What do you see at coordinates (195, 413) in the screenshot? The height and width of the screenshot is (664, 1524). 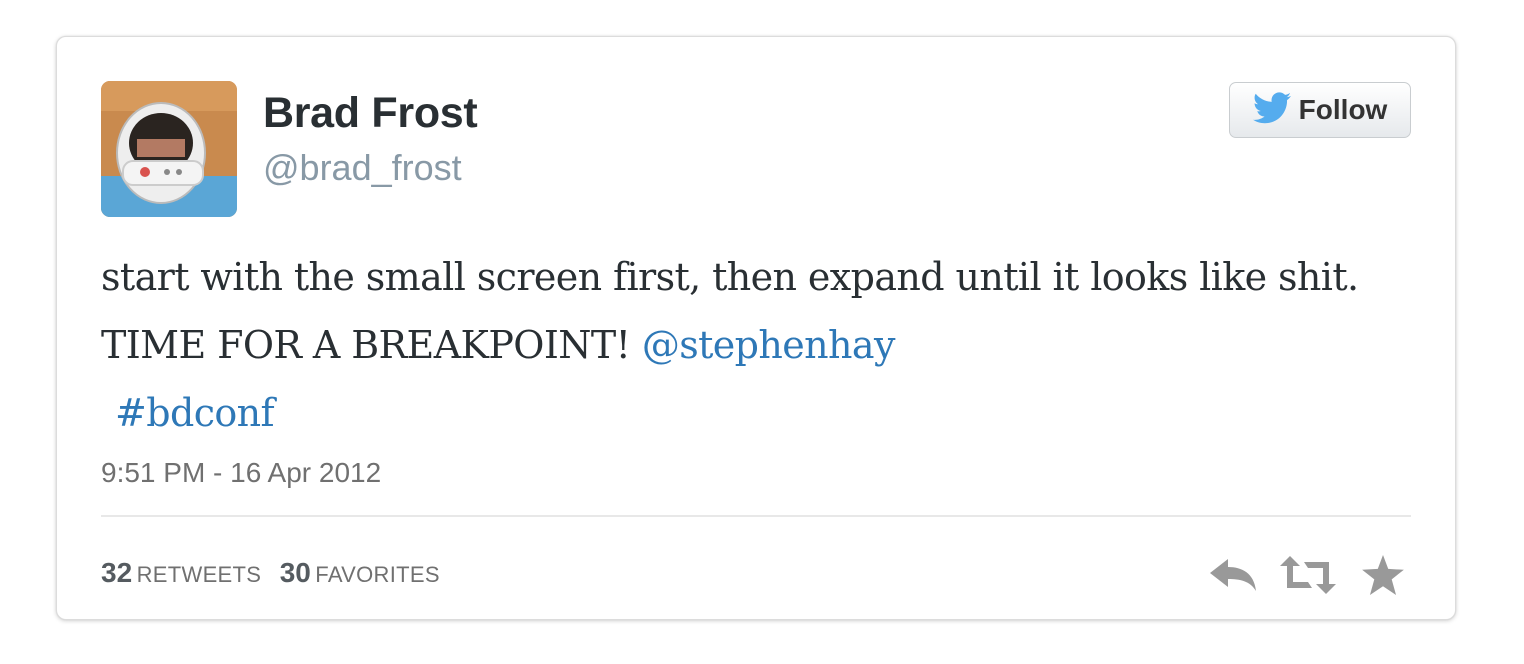 I see `hashtag-link: #bdconf` at bounding box center [195, 413].